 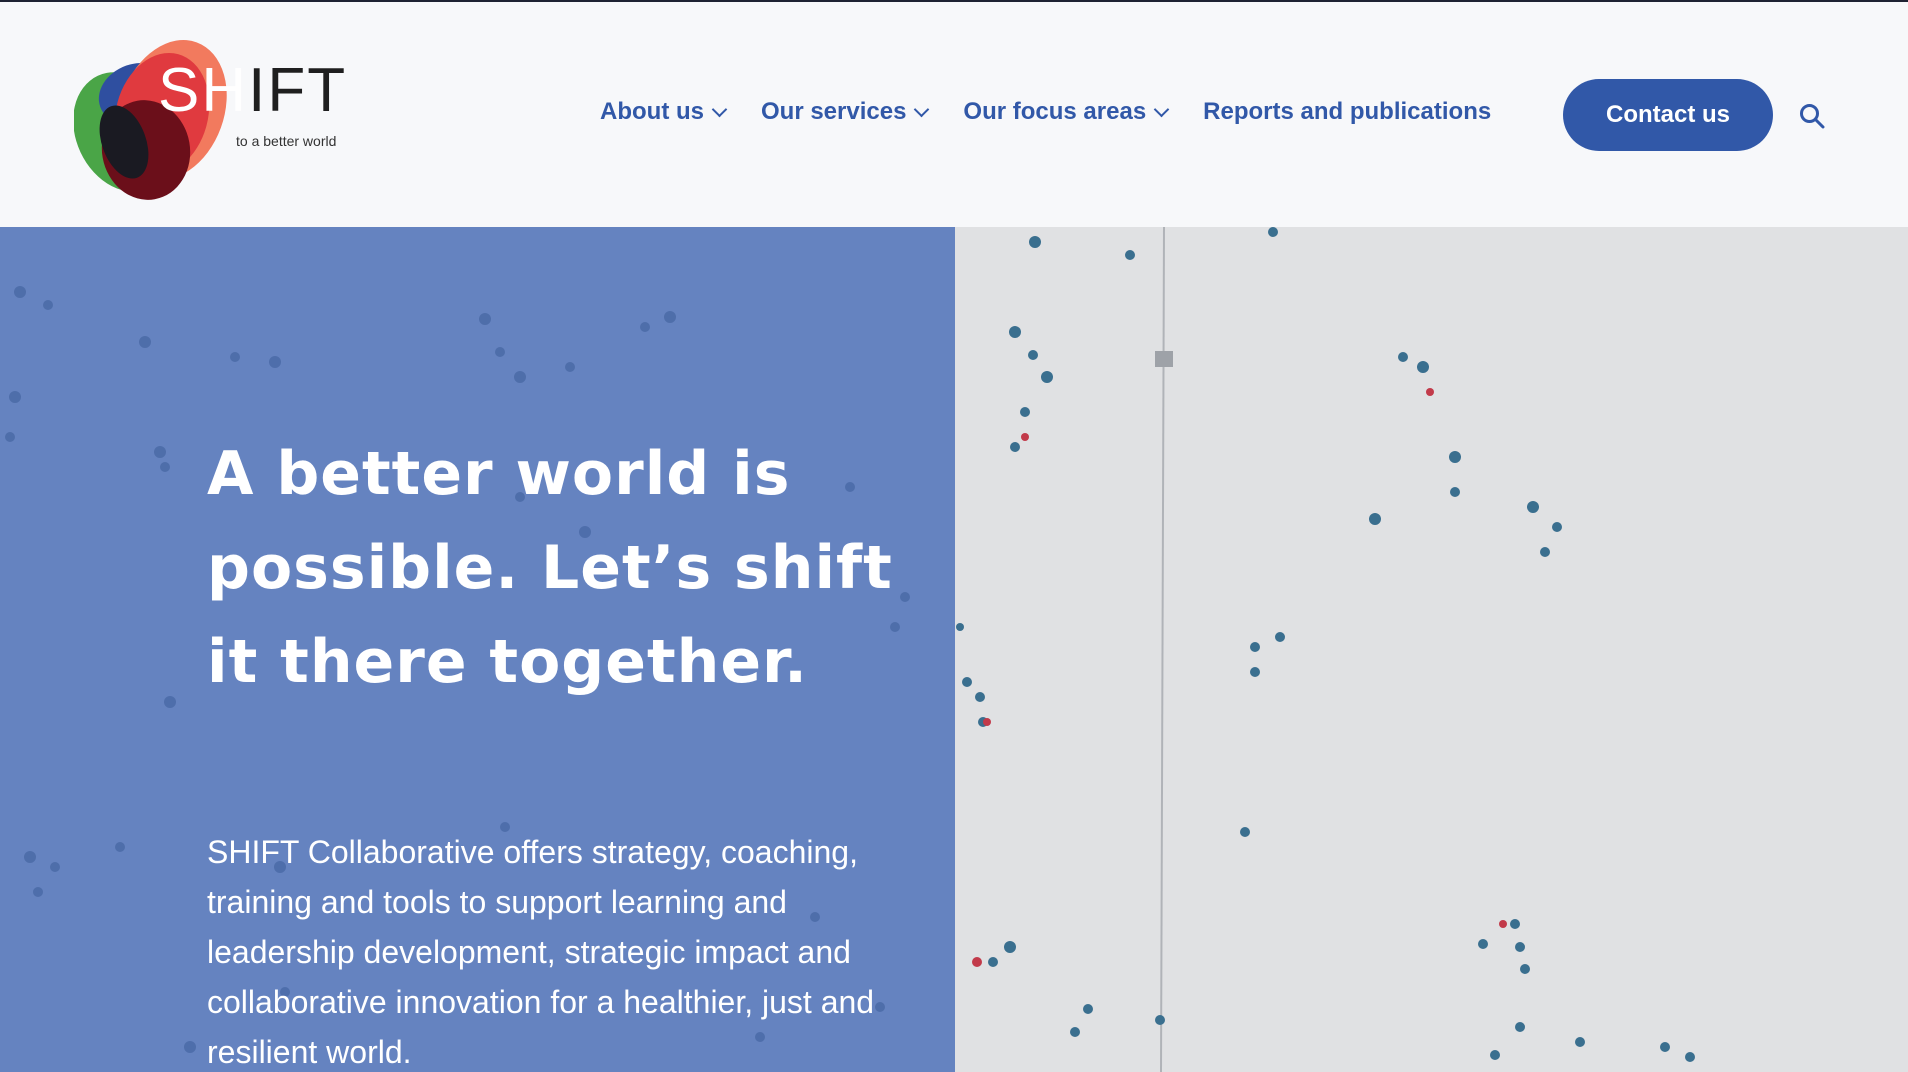 What do you see at coordinates (1812, 116) in the screenshot?
I see `search-icon` at bounding box center [1812, 116].